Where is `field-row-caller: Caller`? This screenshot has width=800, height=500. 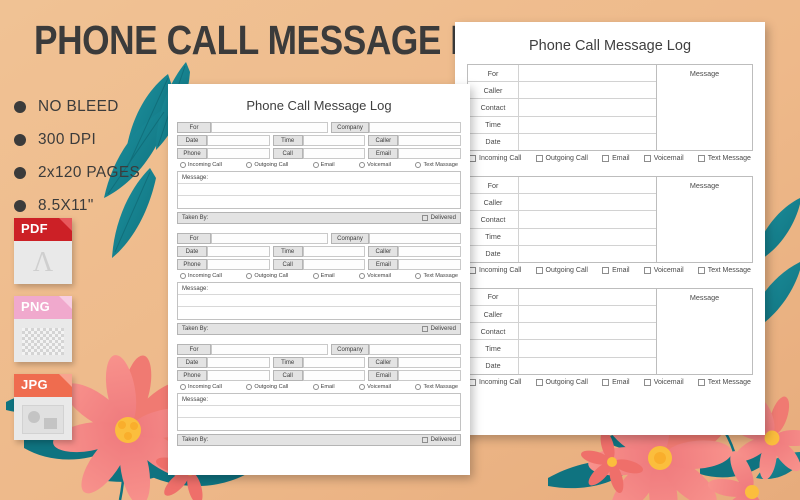
field-row-caller: Caller is located at coordinates (562, 315).